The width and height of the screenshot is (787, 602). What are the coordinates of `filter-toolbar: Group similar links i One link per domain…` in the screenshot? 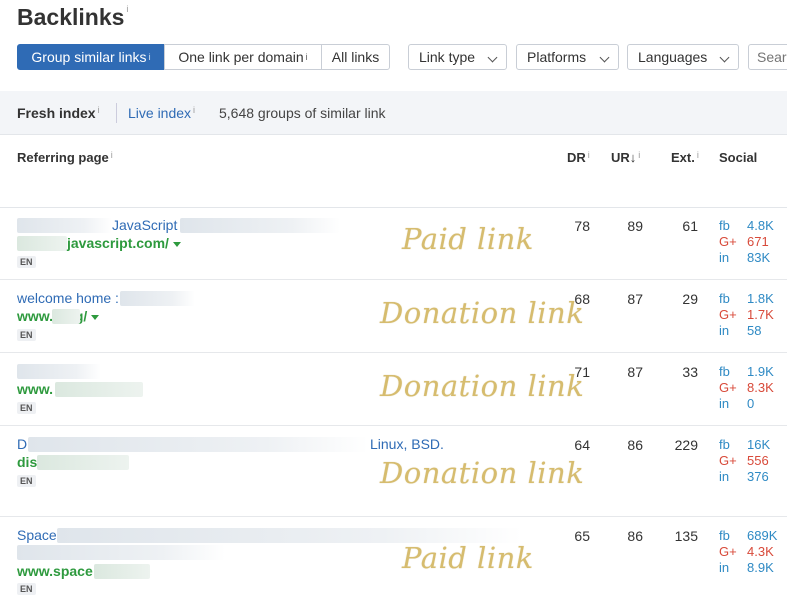 It's located at (402, 57).